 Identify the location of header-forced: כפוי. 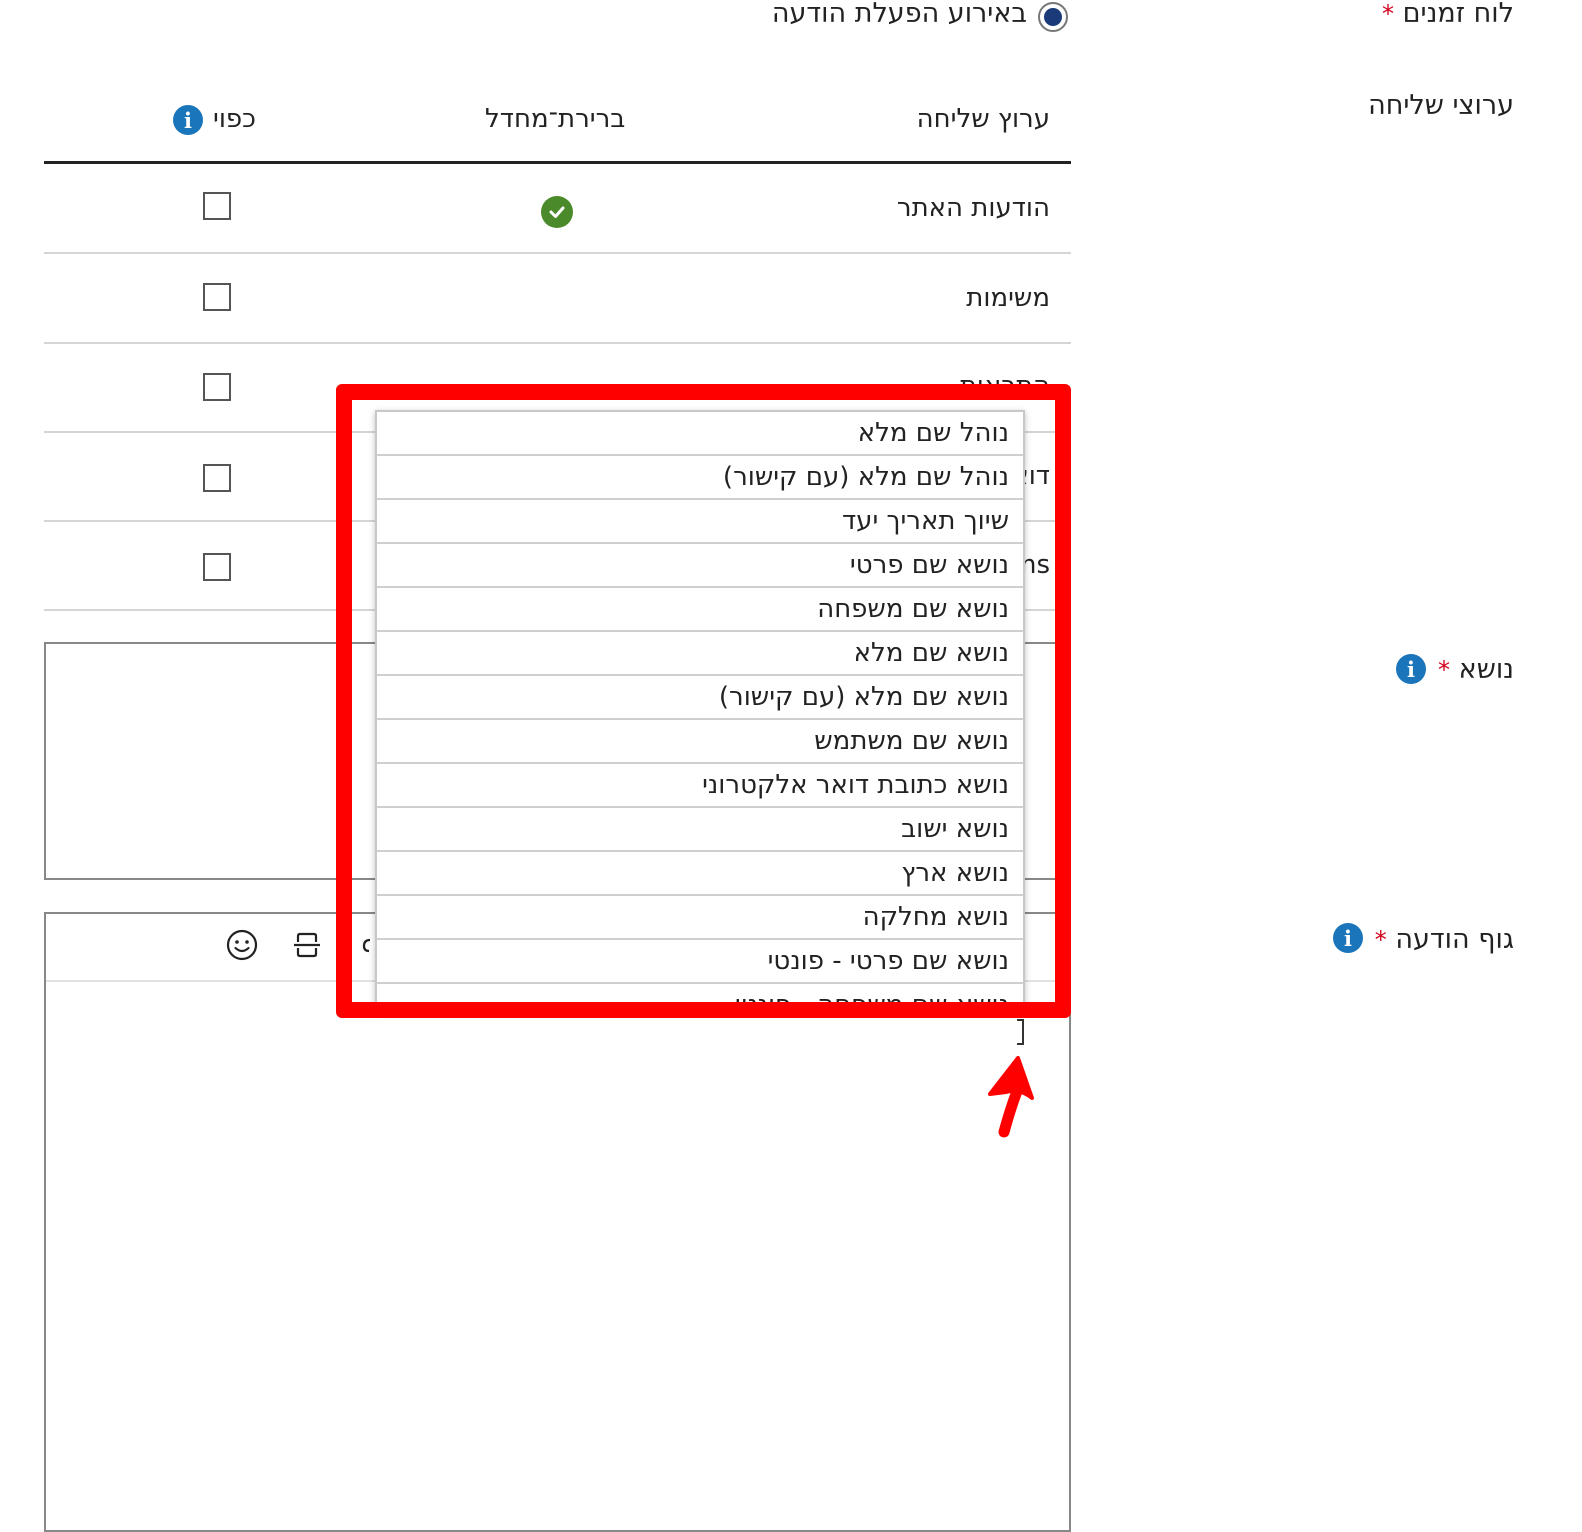
(234, 119).